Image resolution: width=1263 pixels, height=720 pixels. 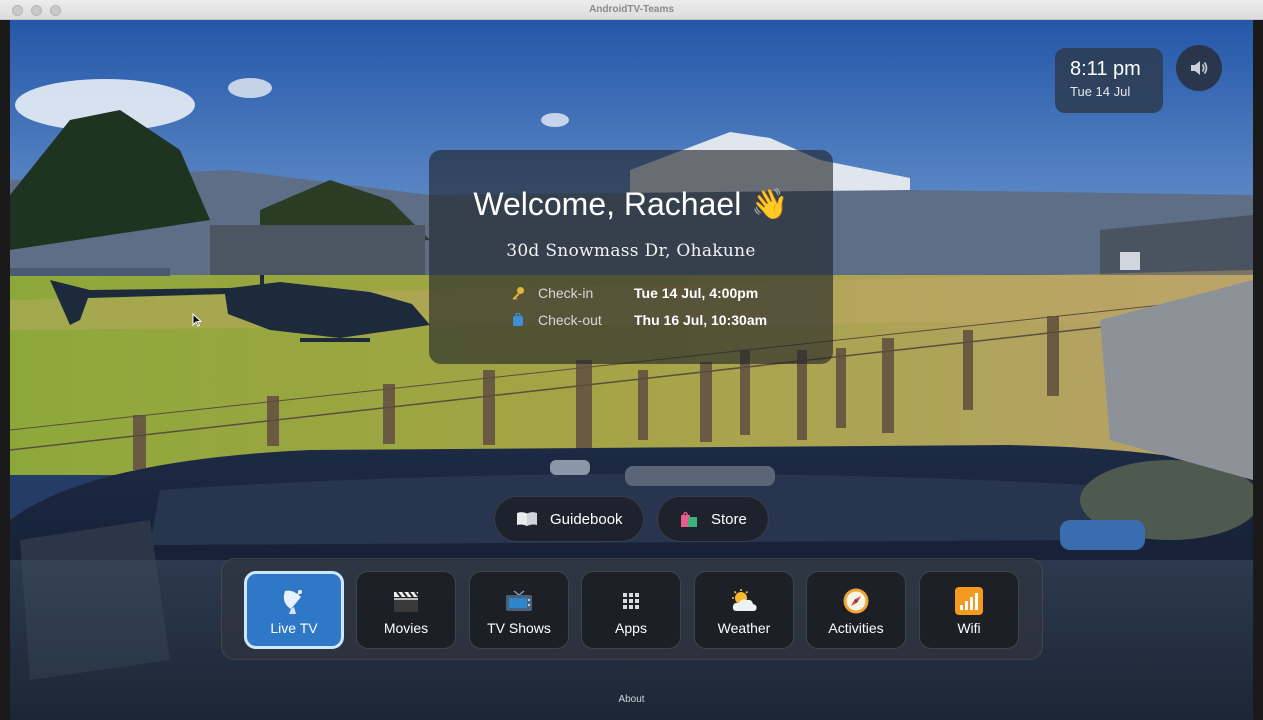 What do you see at coordinates (770, 204) in the screenshot?
I see `waving-hand-icon: 👋` at bounding box center [770, 204].